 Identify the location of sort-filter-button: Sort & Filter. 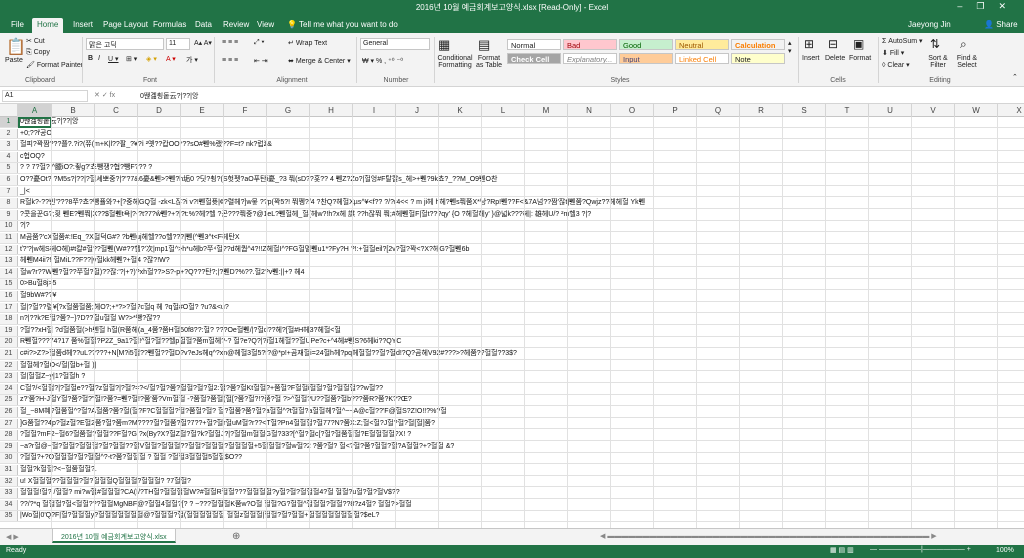
(938, 62).